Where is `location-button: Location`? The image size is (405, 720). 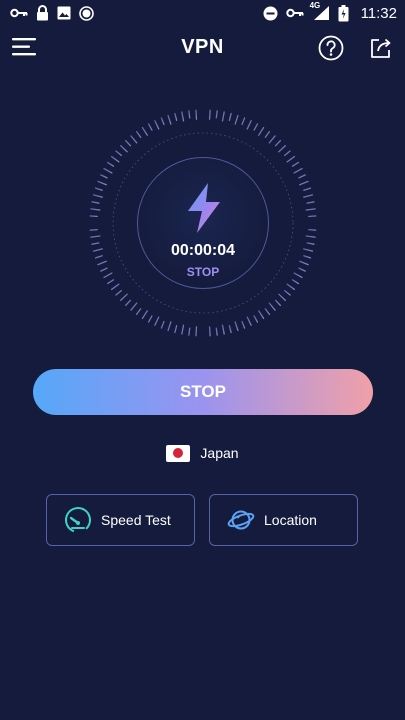 location-button: Location is located at coordinates (283, 520).